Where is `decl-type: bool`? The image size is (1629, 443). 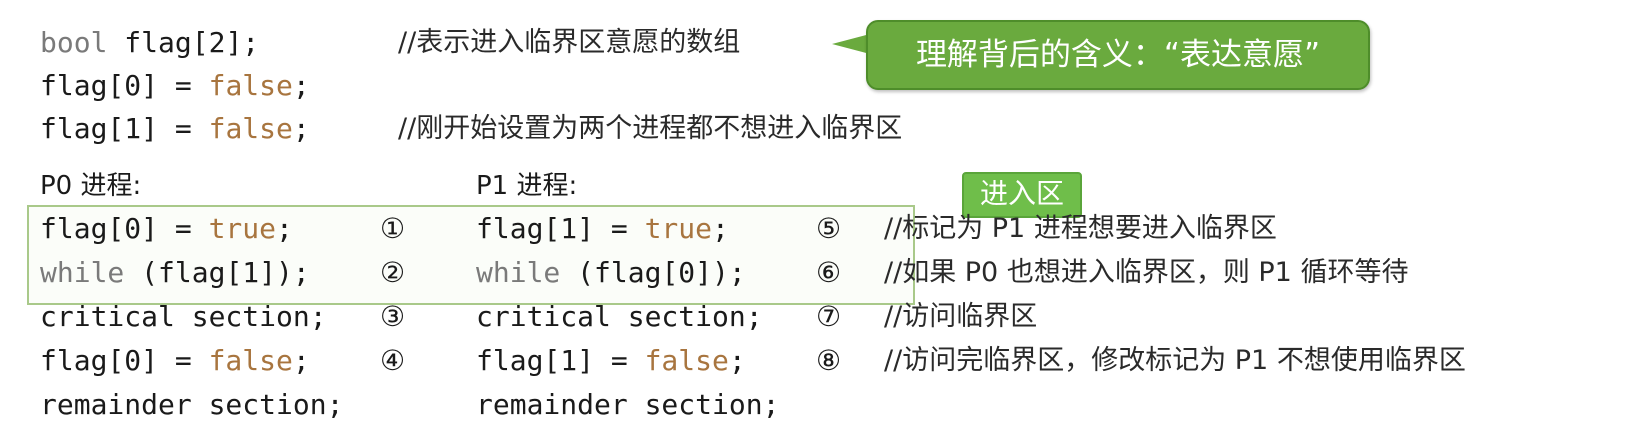 decl-type: bool is located at coordinates (74, 42).